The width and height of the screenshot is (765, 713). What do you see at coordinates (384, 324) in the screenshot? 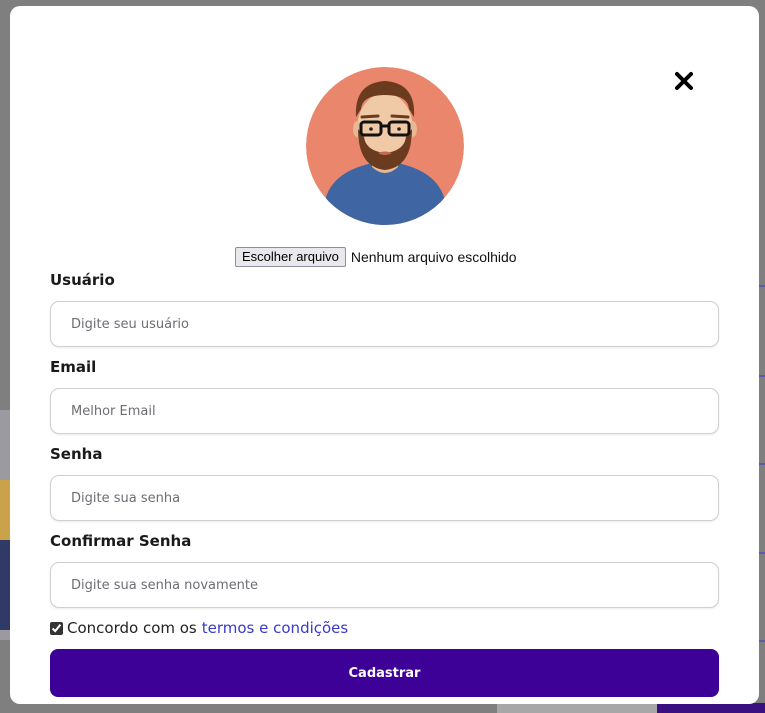
I see `username-input` at bounding box center [384, 324].